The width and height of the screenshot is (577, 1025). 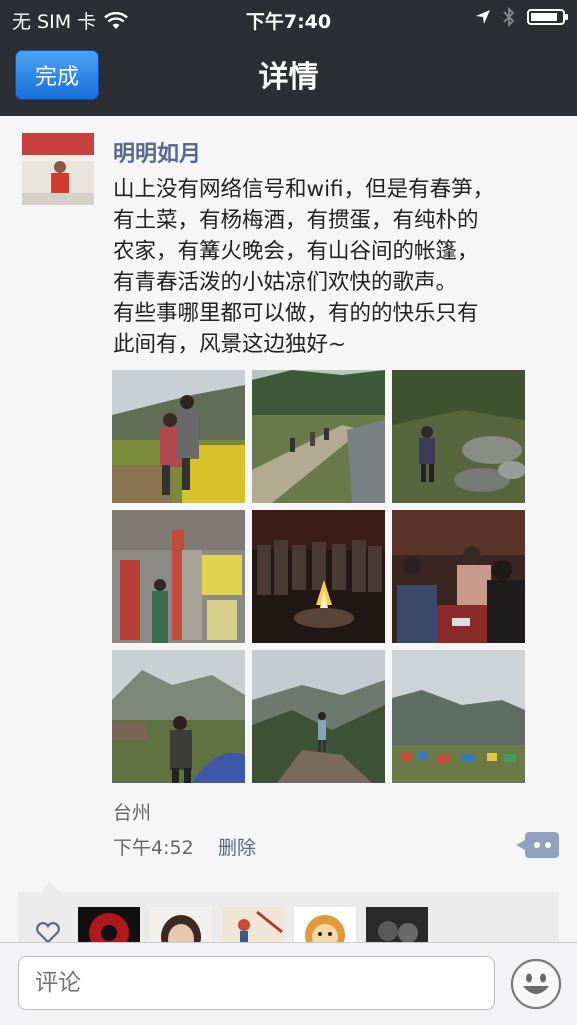 What do you see at coordinates (509, 17) in the screenshot?
I see `bluetooth-icon` at bounding box center [509, 17].